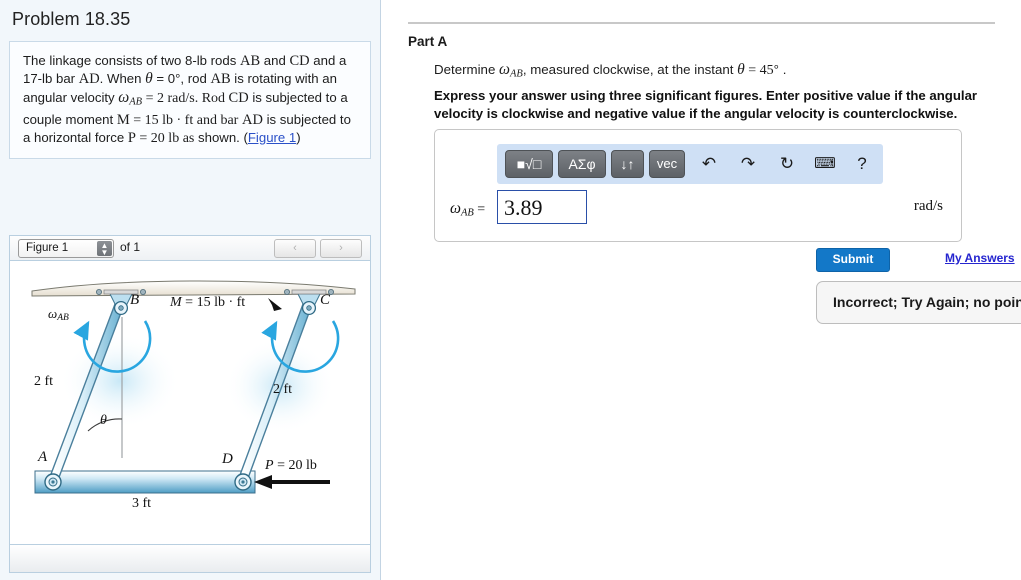  What do you see at coordinates (184, 120) in the screenshot?
I see `stmt-seg: = 15 lb · ft and bar` at bounding box center [184, 120].